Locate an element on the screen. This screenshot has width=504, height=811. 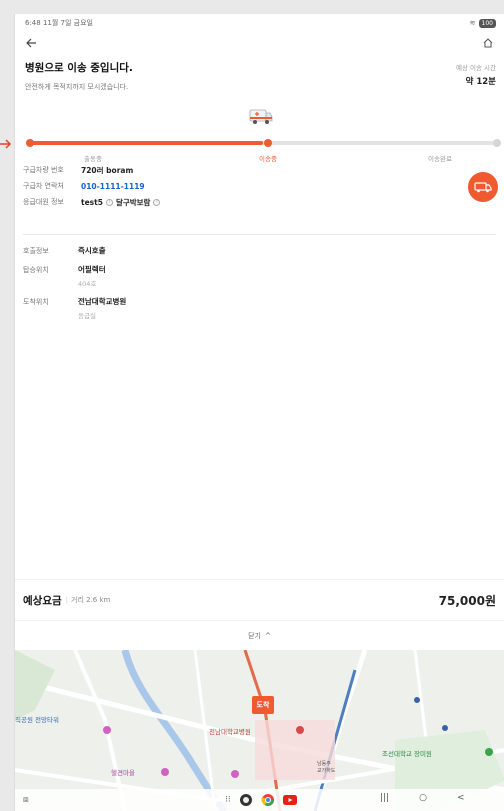
map-label-school: 조선대학교 장미원 is located at coordinates (407, 754).